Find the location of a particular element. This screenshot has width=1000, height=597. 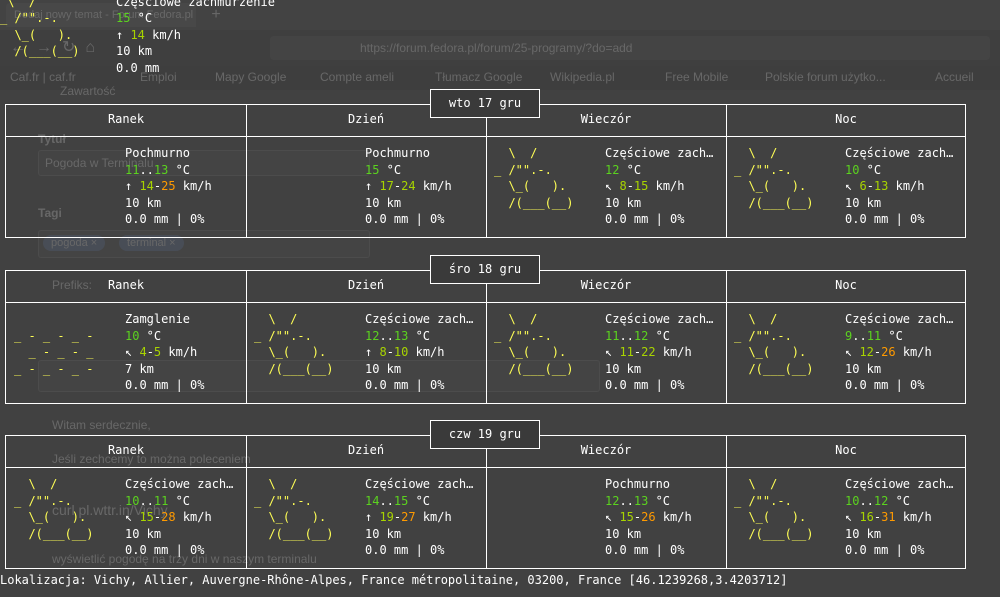

wind-low: 17 is located at coordinates (386, 186).